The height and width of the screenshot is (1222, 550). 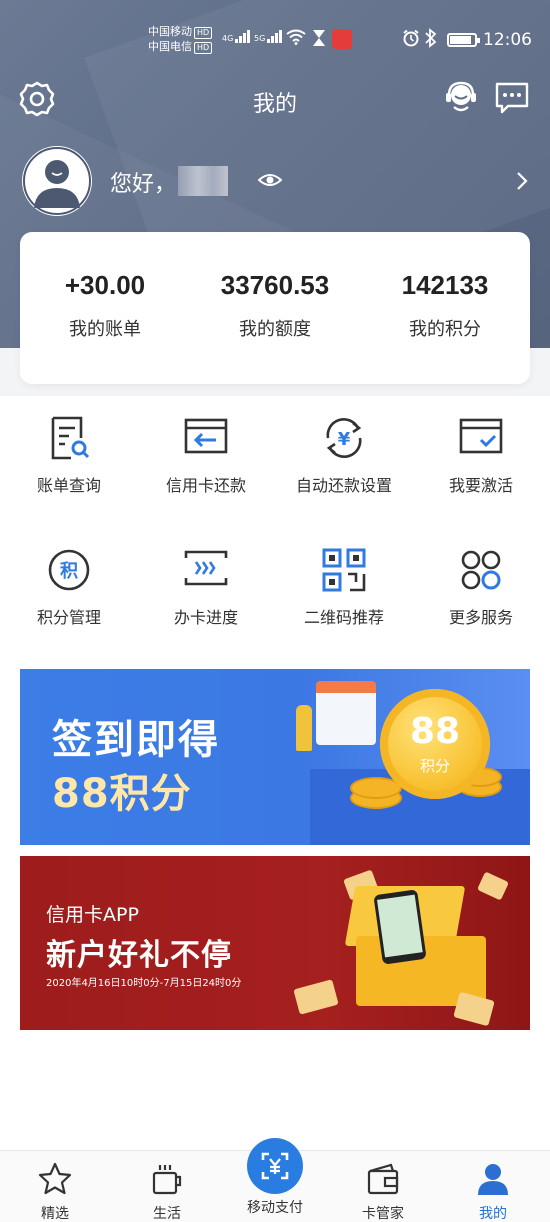 I want to click on service-bill-query: 账单查询, so click(x=69, y=455).